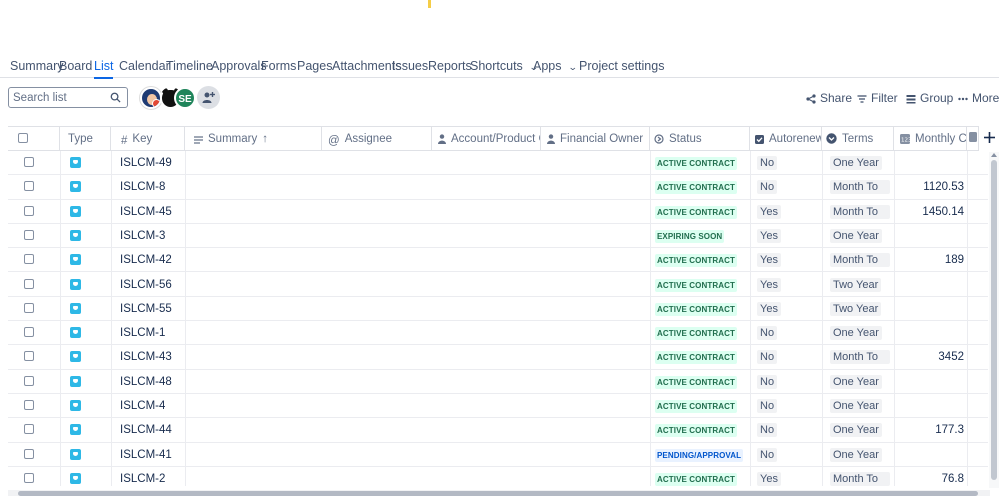  What do you see at coordinates (314, 66) in the screenshot?
I see `tab-pages: Pages` at bounding box center [314, 66].